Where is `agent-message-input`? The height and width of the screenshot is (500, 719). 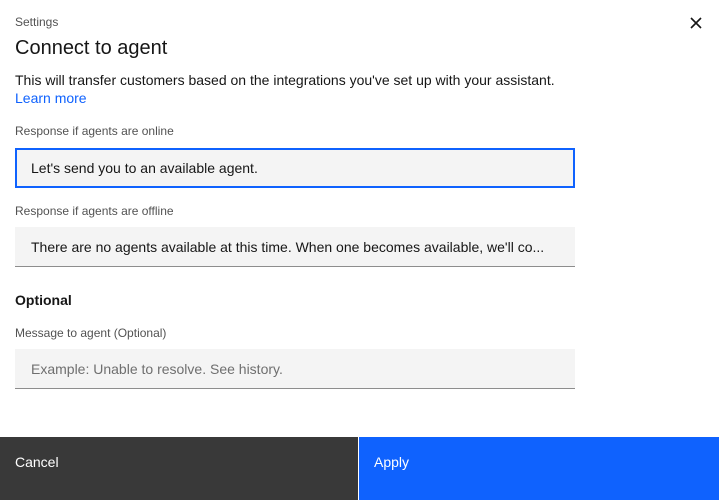 agent-message-input is located at coordinates (295, 369).